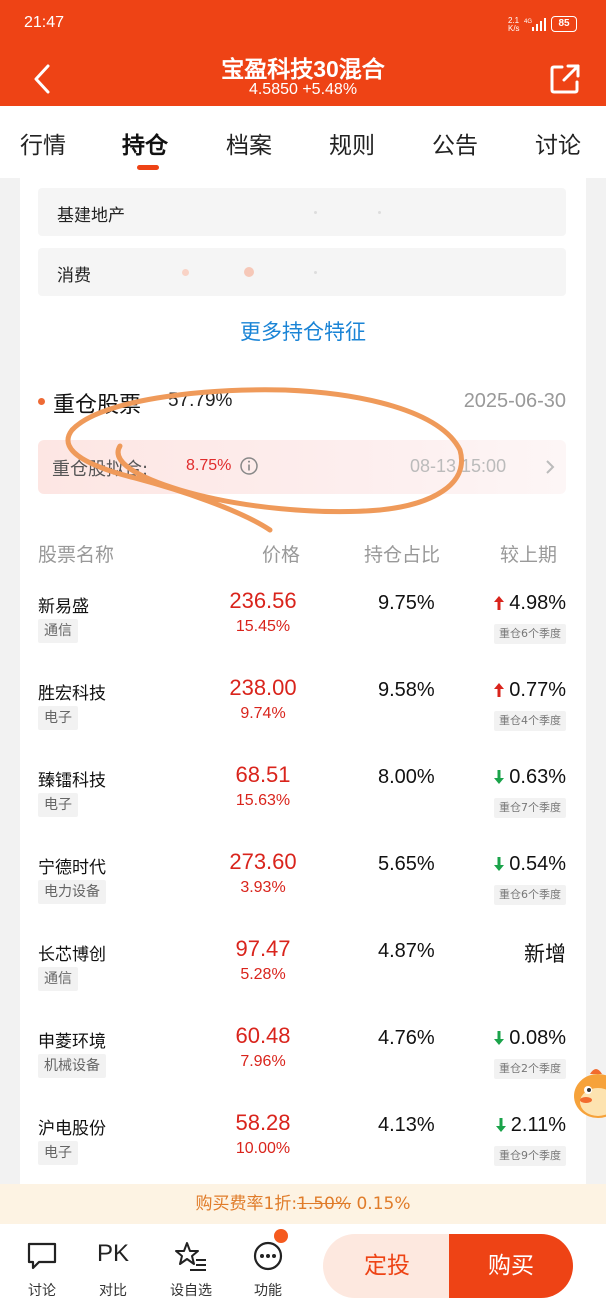  Describe the element at coordinates (44, 22) in the screenshot. I see `status-time: 21:47` at that location.